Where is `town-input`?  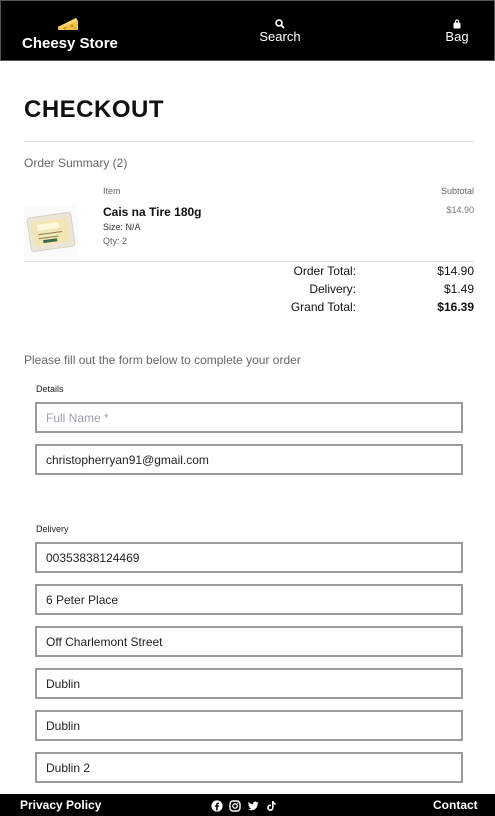
town-input is located at coordinates (249, 683).